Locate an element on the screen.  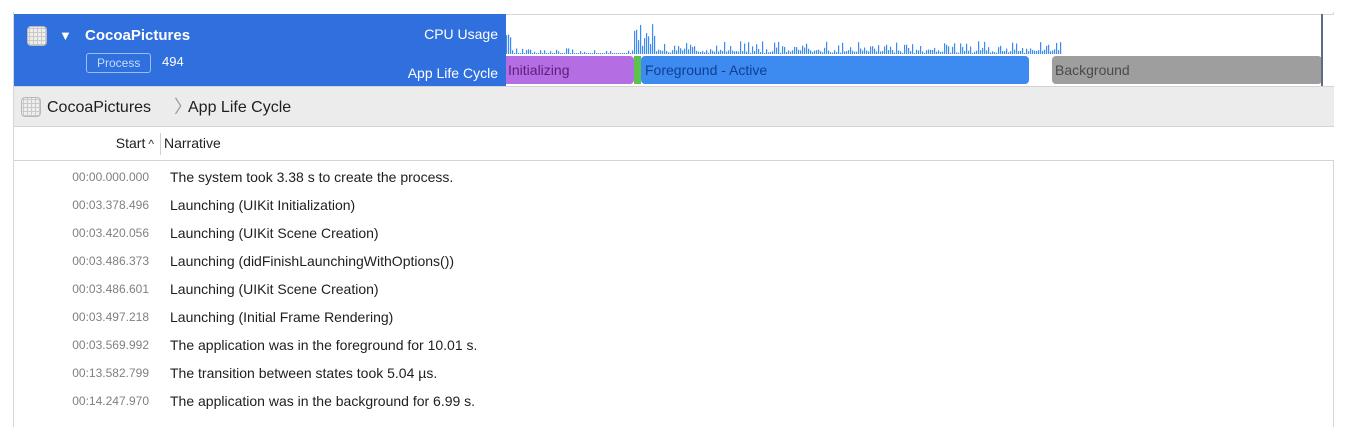
timeline-end-marker is located at coordinates (1322, 50).